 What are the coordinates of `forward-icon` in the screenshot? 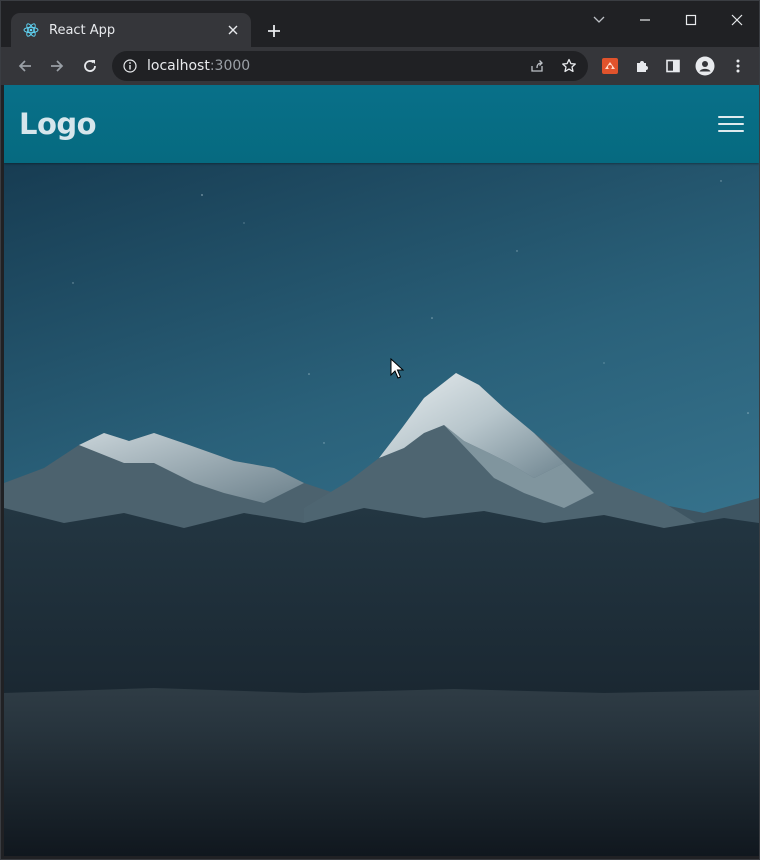 It's located at (57, 66).